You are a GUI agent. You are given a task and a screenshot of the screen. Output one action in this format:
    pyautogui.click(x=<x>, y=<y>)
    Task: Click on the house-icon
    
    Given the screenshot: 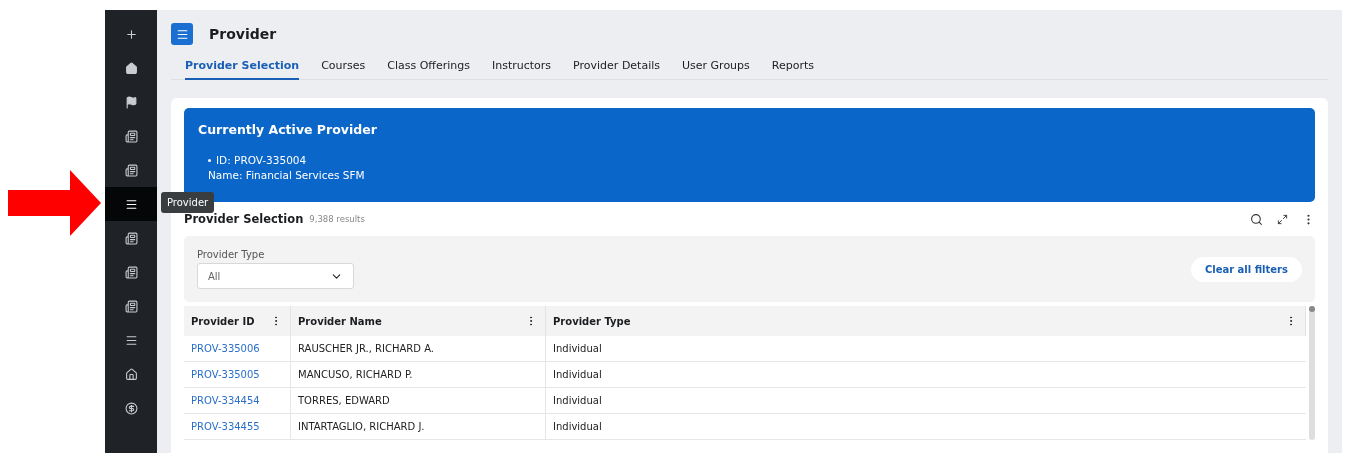 What is the action you would take?
    pyautogui.click(x=131, y=374)
    